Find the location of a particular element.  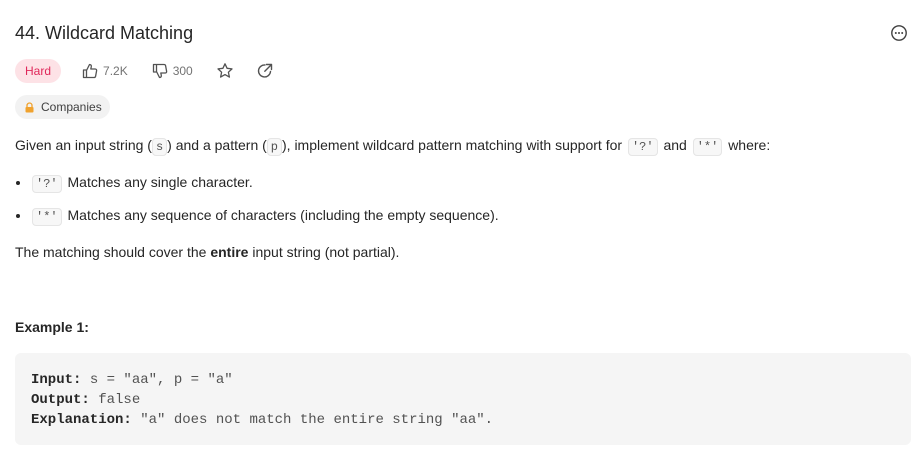

intro-text-4: and is located at coordinates (675, 145).